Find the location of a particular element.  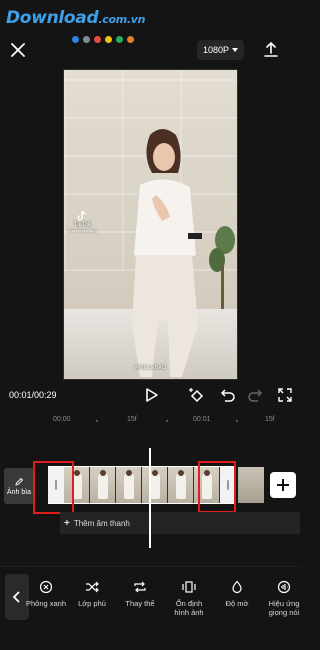

voice-effect-icon is located at coordinates (284, 587).